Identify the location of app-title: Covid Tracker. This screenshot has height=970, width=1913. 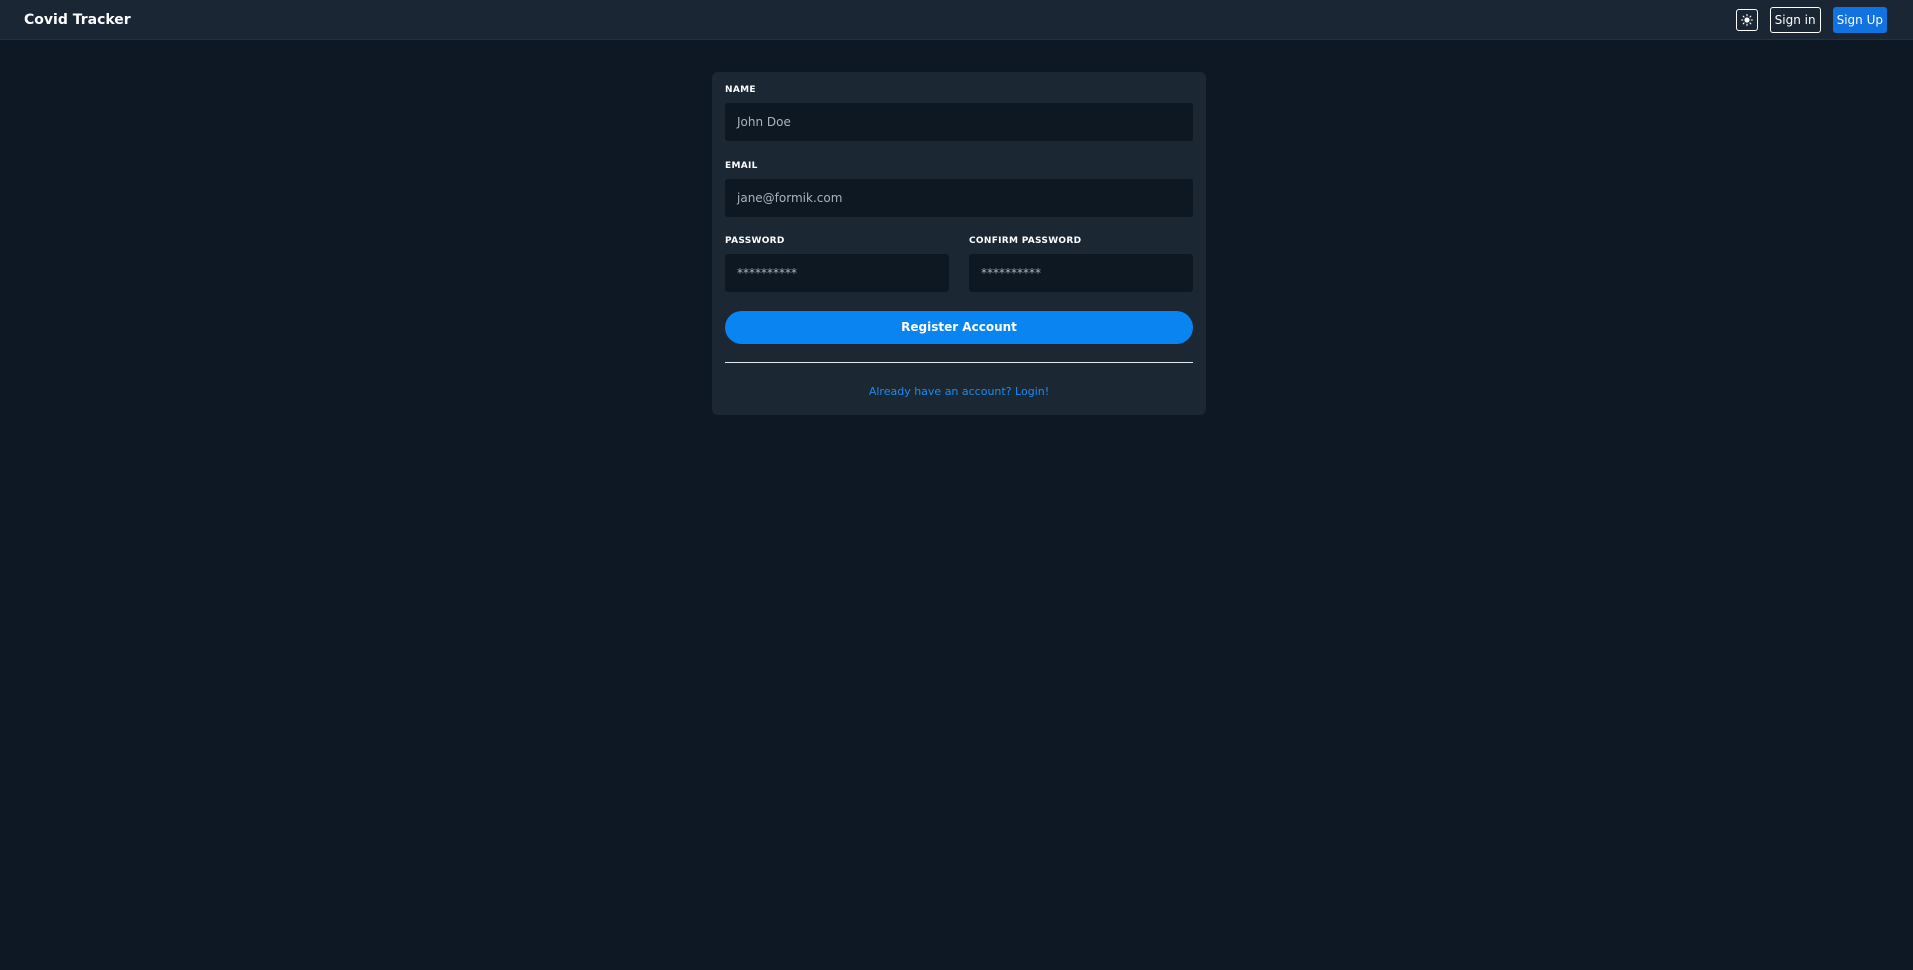
(77, 20).